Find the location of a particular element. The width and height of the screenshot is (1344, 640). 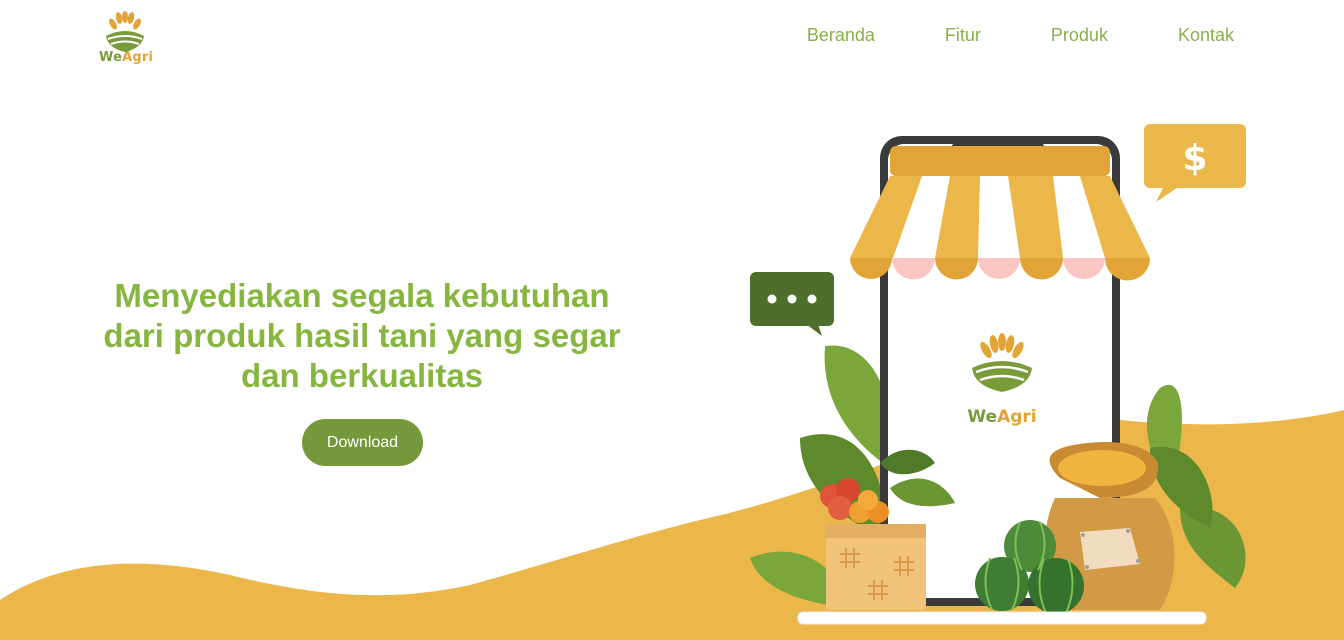

dollar-bubble-icon: $ is located at coordinates (1195, 163).